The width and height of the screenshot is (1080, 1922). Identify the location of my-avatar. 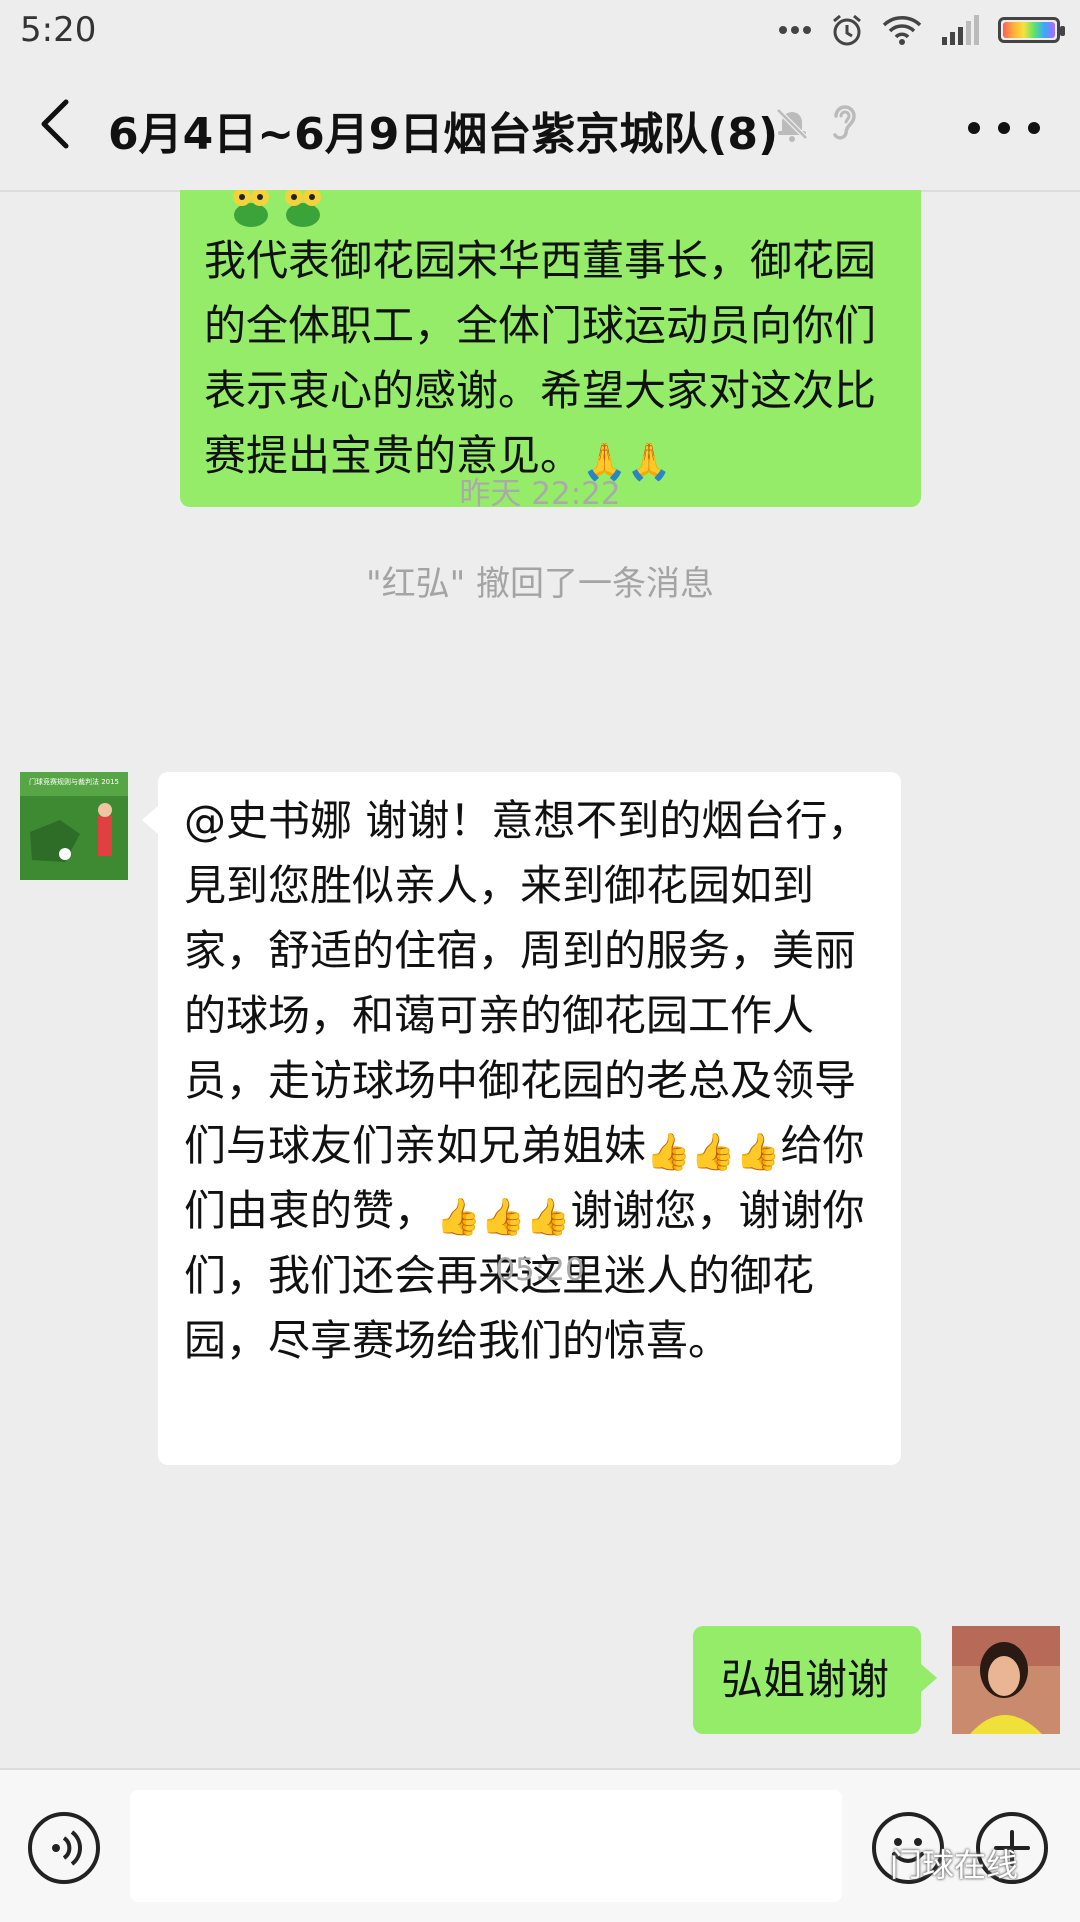
(1006, 1680).